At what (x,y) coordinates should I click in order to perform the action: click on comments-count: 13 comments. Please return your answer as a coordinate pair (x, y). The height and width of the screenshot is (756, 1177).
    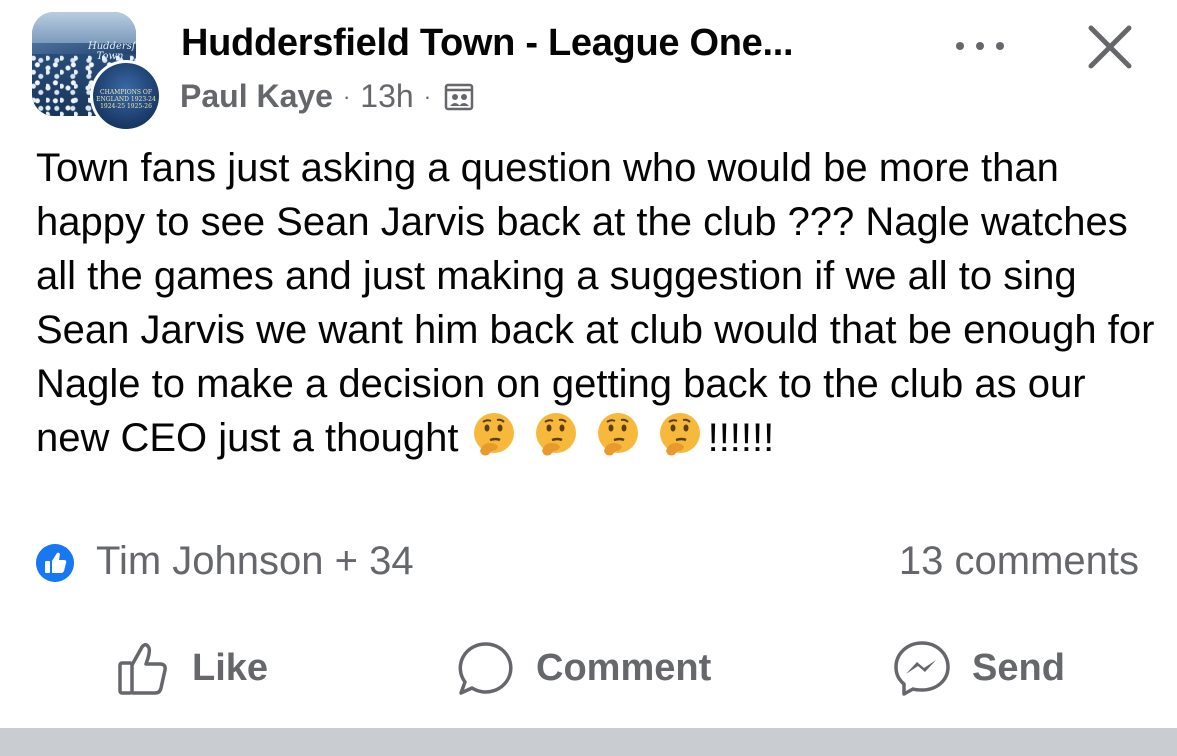
    Looking at the image, I should click on (1019, 561).